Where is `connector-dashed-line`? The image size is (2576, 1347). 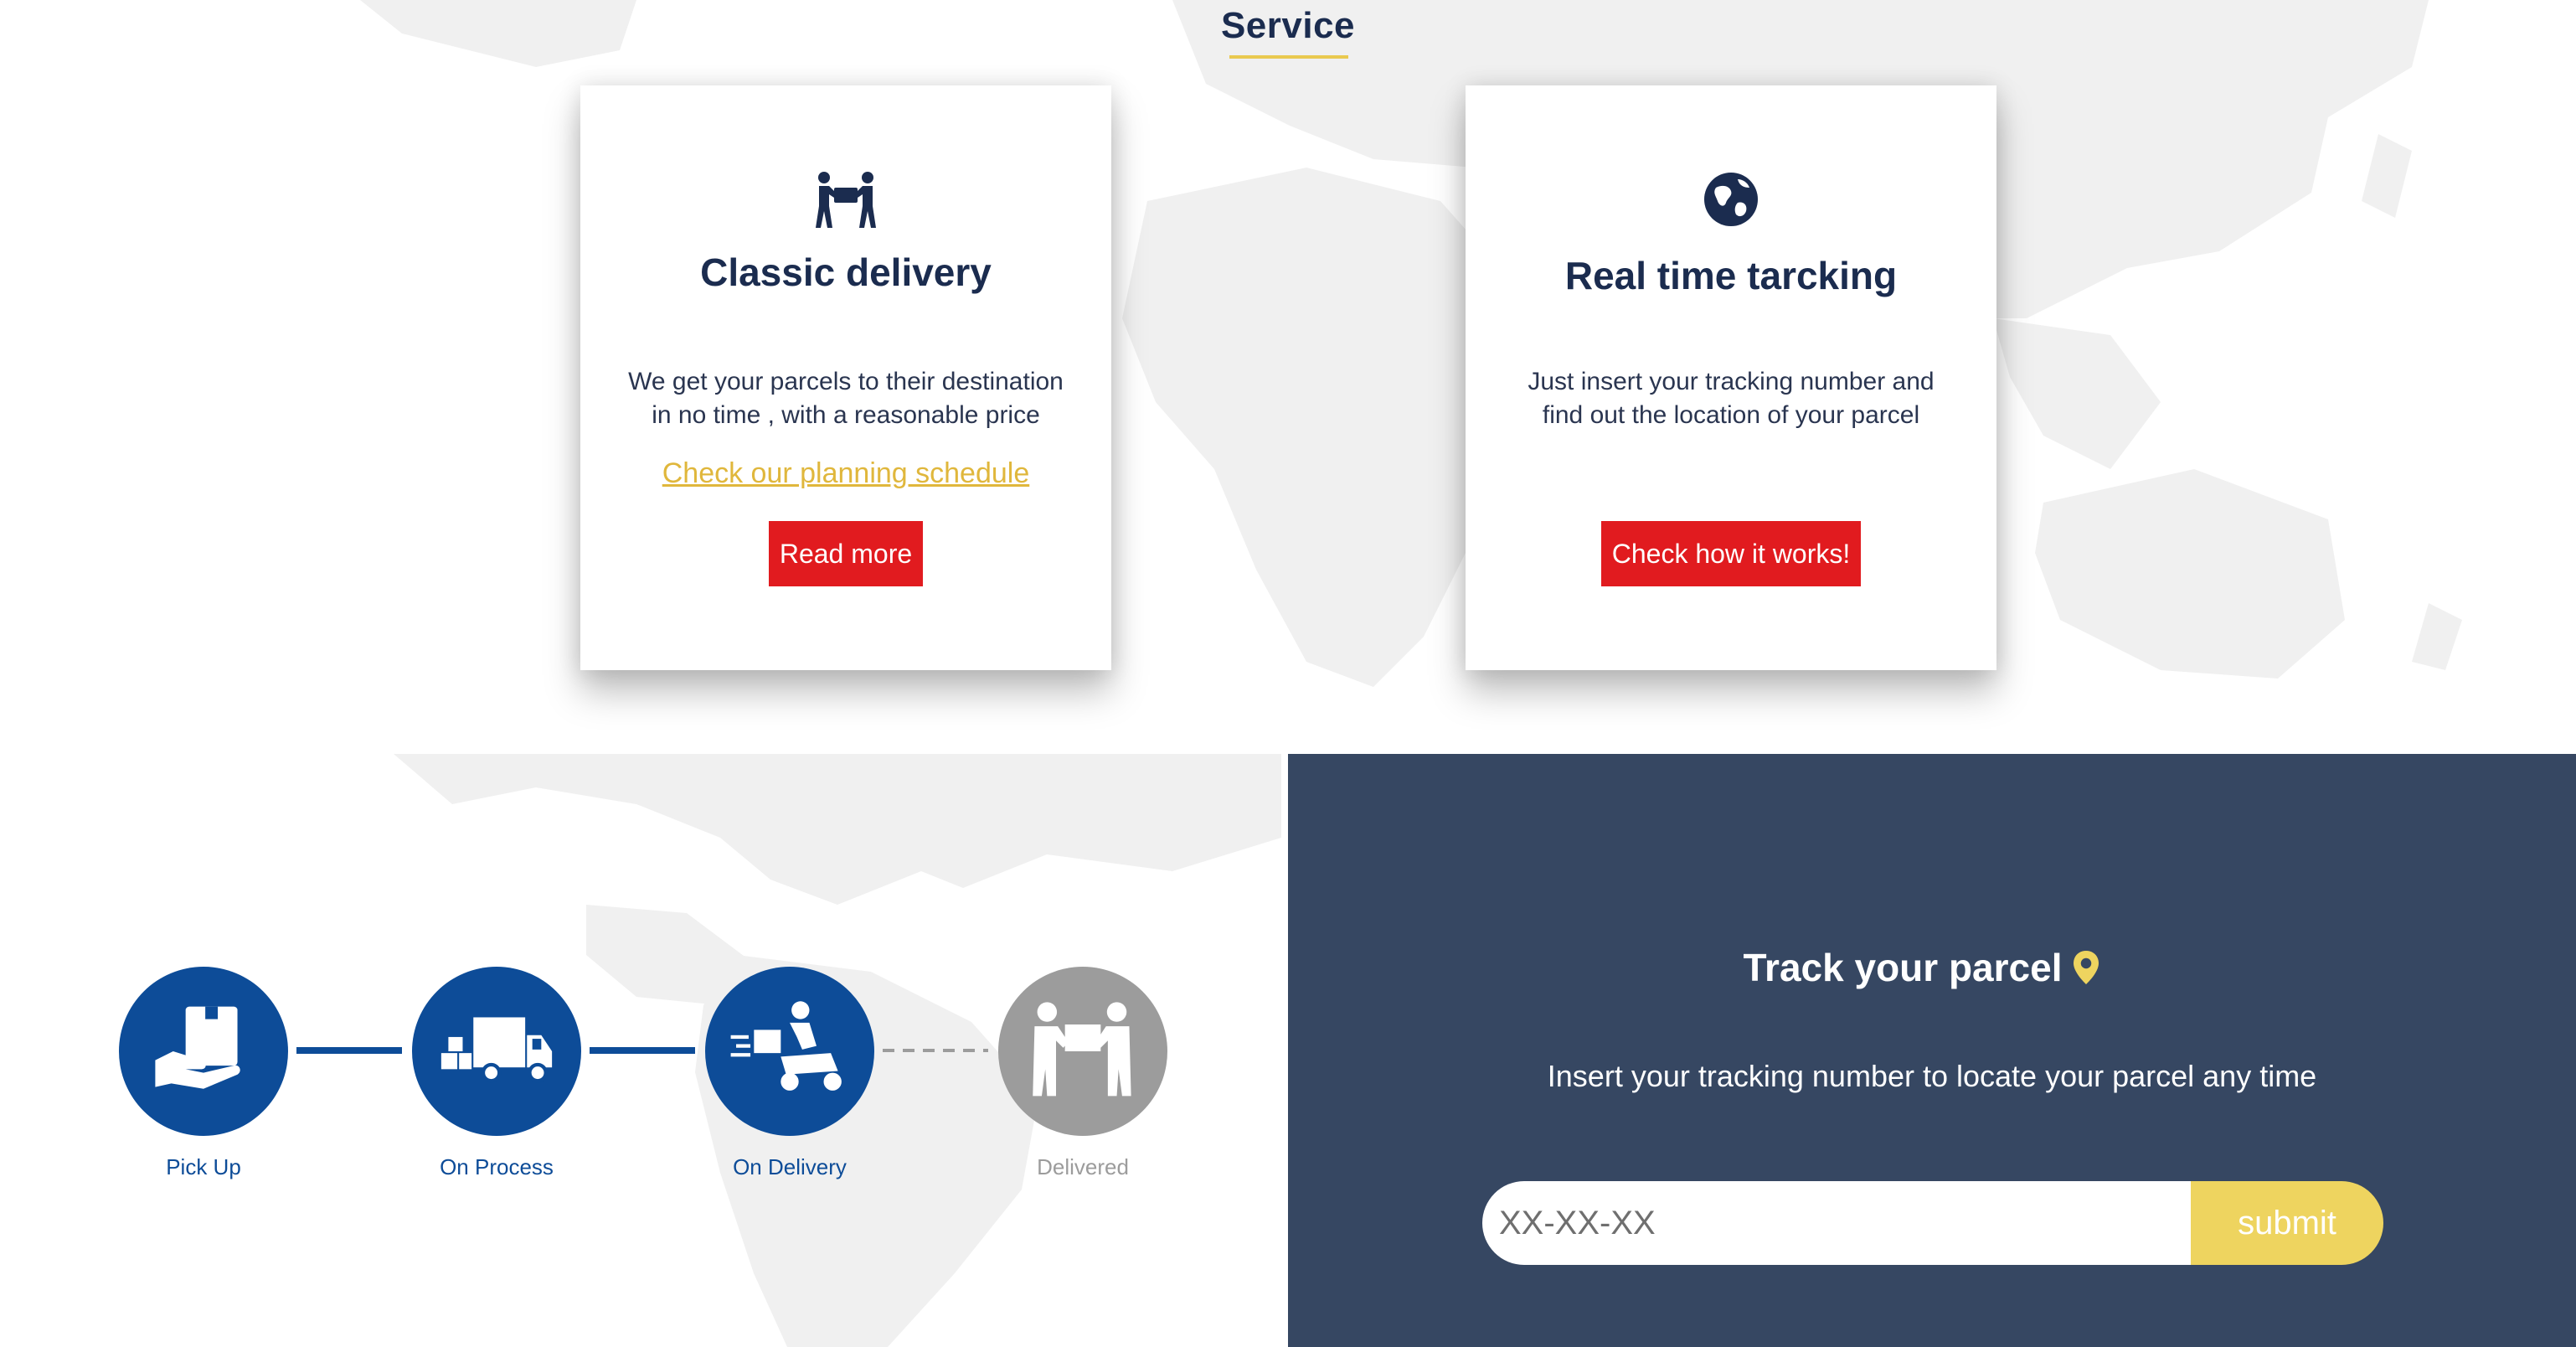
connector-dashed-line is located at coordinates (935, 1051).